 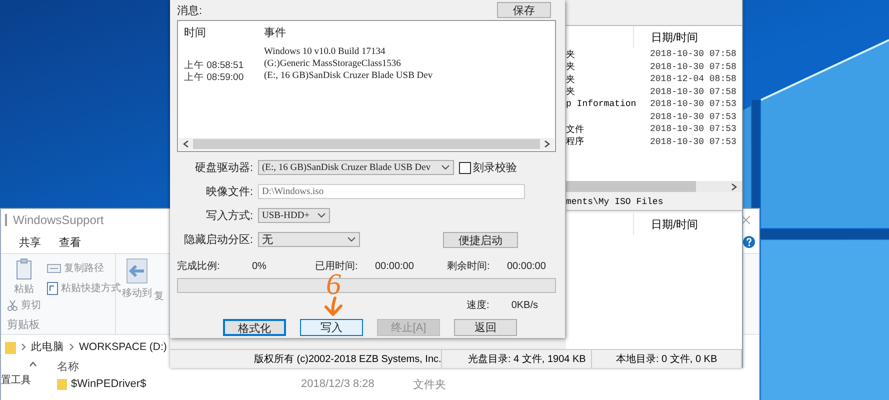 What do you see at coordinates (24, 325) in the screenshot?
I see `group-label: 剪贴板` at bounding box center [24, 325].